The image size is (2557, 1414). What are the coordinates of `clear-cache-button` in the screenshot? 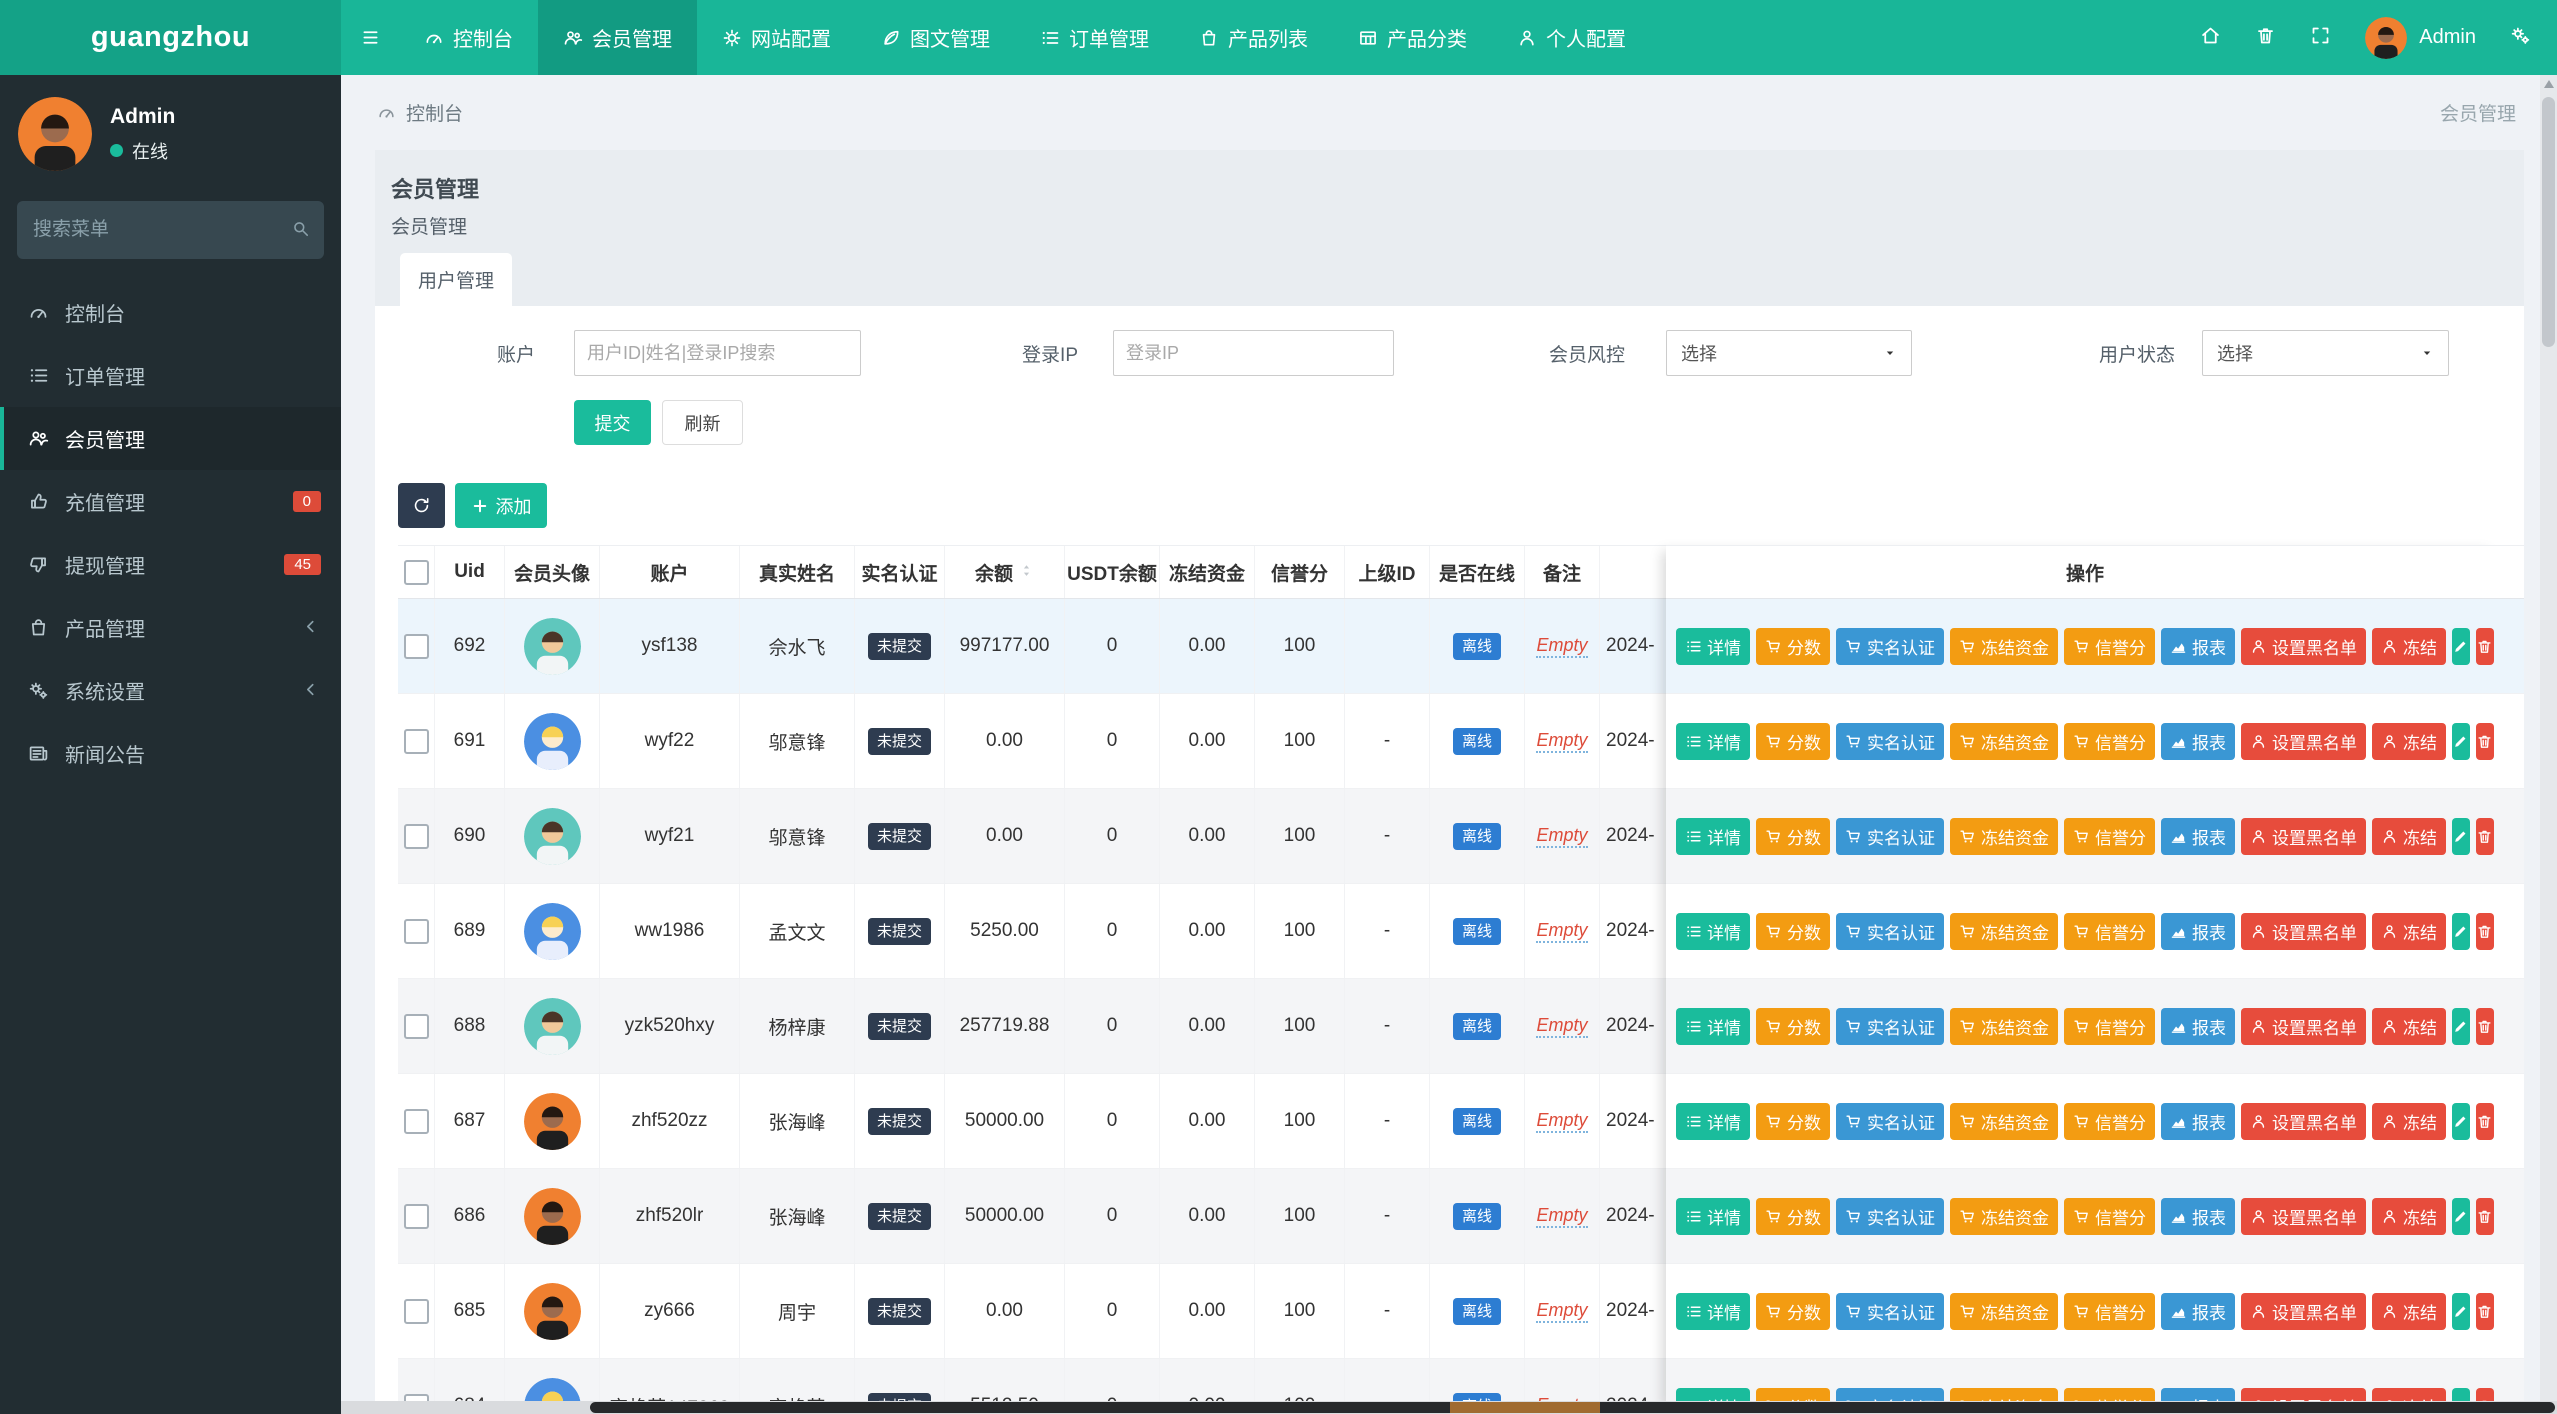 It's located at (2265, 37).